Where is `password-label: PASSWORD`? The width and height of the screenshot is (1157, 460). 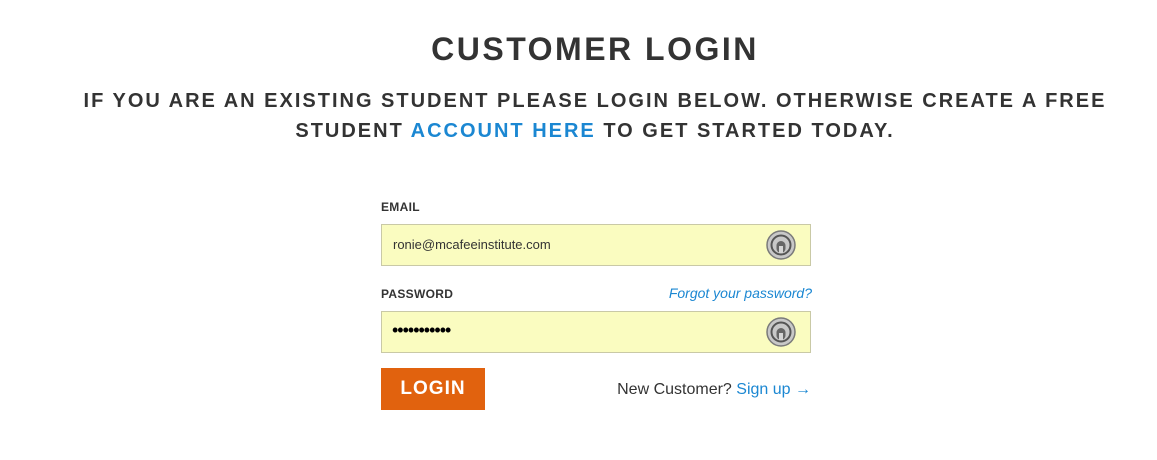 password-label: PASSWORD is located at coordinates (417, 294).